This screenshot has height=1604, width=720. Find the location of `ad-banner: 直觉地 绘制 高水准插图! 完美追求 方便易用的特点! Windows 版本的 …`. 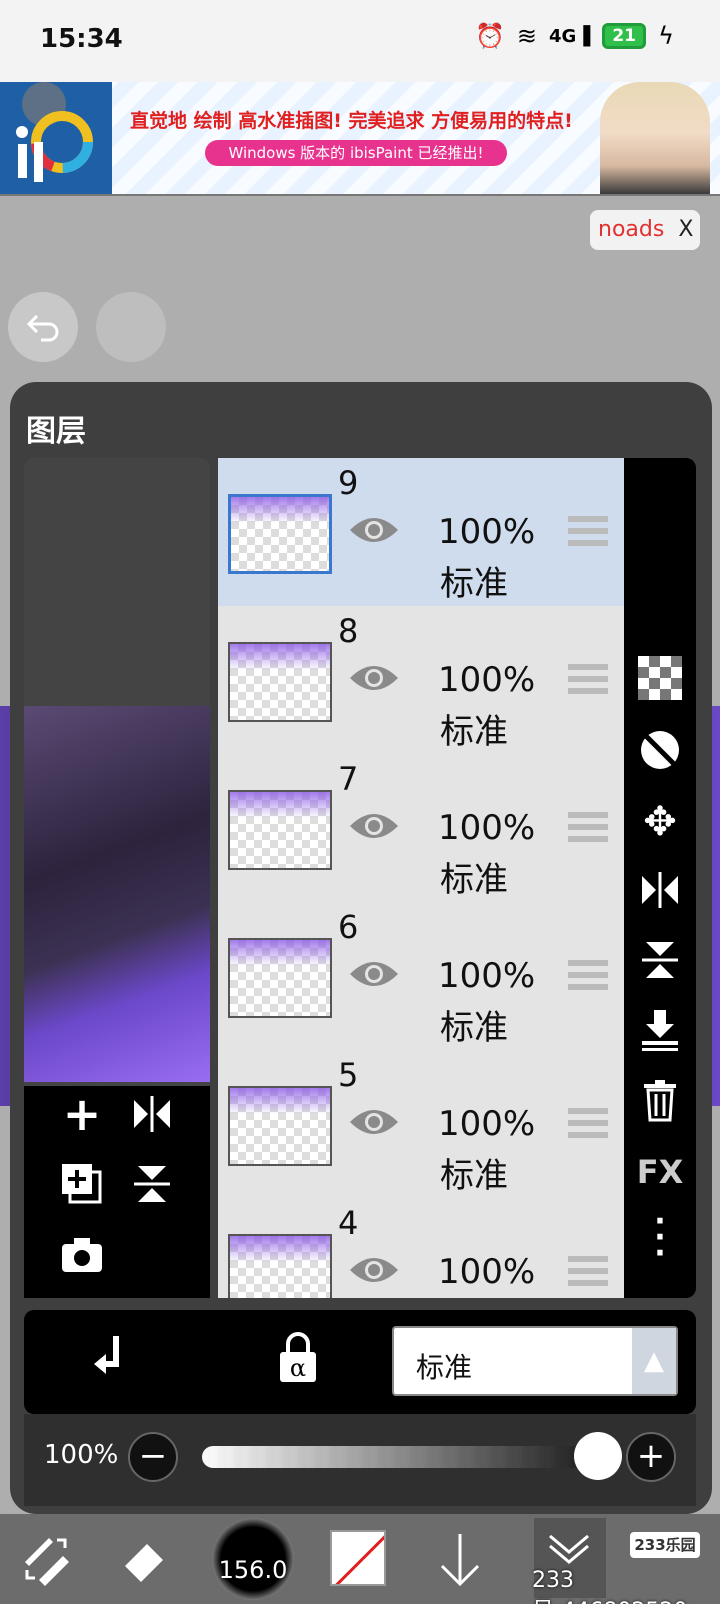

ad-banner: 直觉地 绘制 高水准插图! 完美追求 方便易用的特点! Windows 版本的 … is located at coordinates (360, 139).